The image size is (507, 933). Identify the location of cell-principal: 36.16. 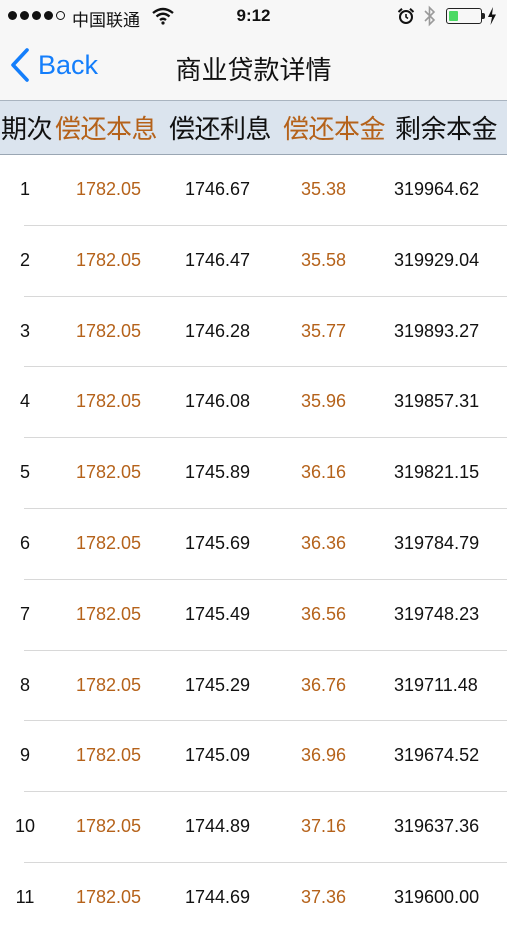
(324, 472).